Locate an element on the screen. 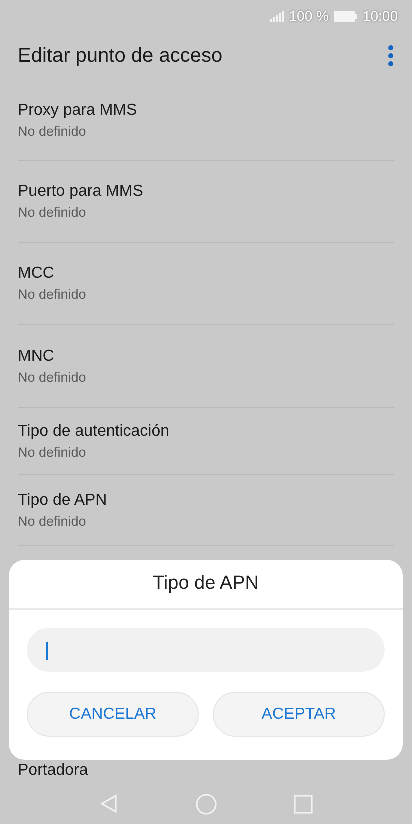 The image size is (412, 824). setting-title: MCC is located at coordinates (206, 274).